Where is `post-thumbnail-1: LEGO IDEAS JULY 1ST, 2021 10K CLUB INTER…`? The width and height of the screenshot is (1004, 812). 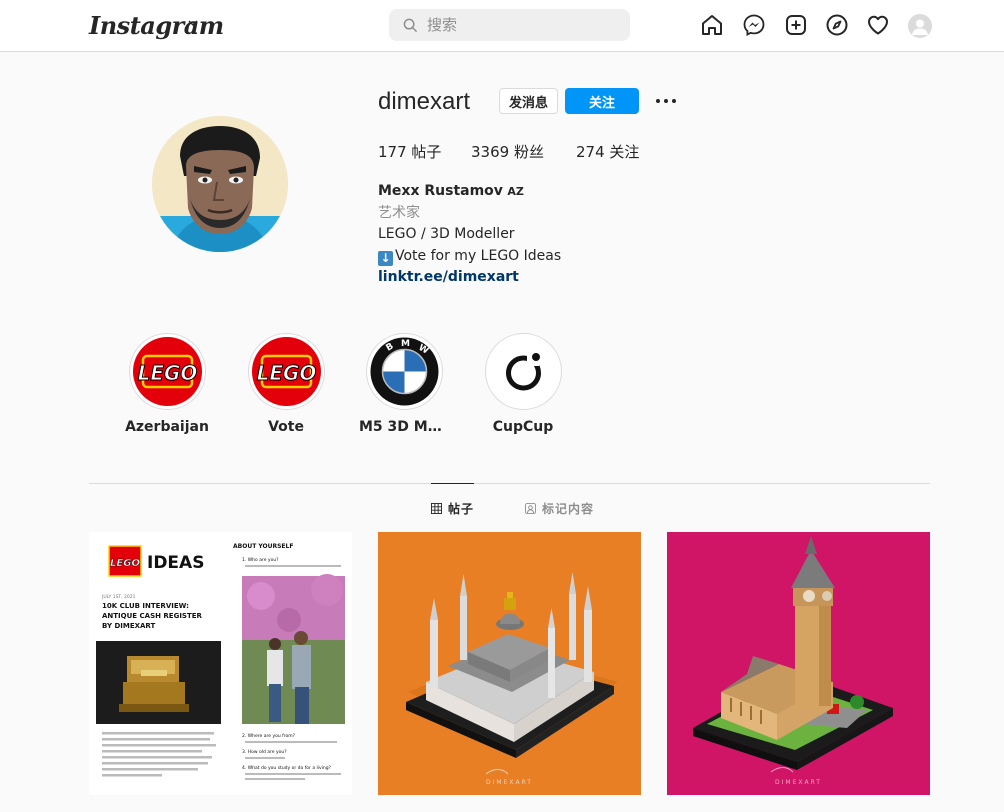 post-thumbnail-1: LEGO IDEAS JULY 1ST, 2021 10K CLUB INTER… is located at coordinates (220, 663).